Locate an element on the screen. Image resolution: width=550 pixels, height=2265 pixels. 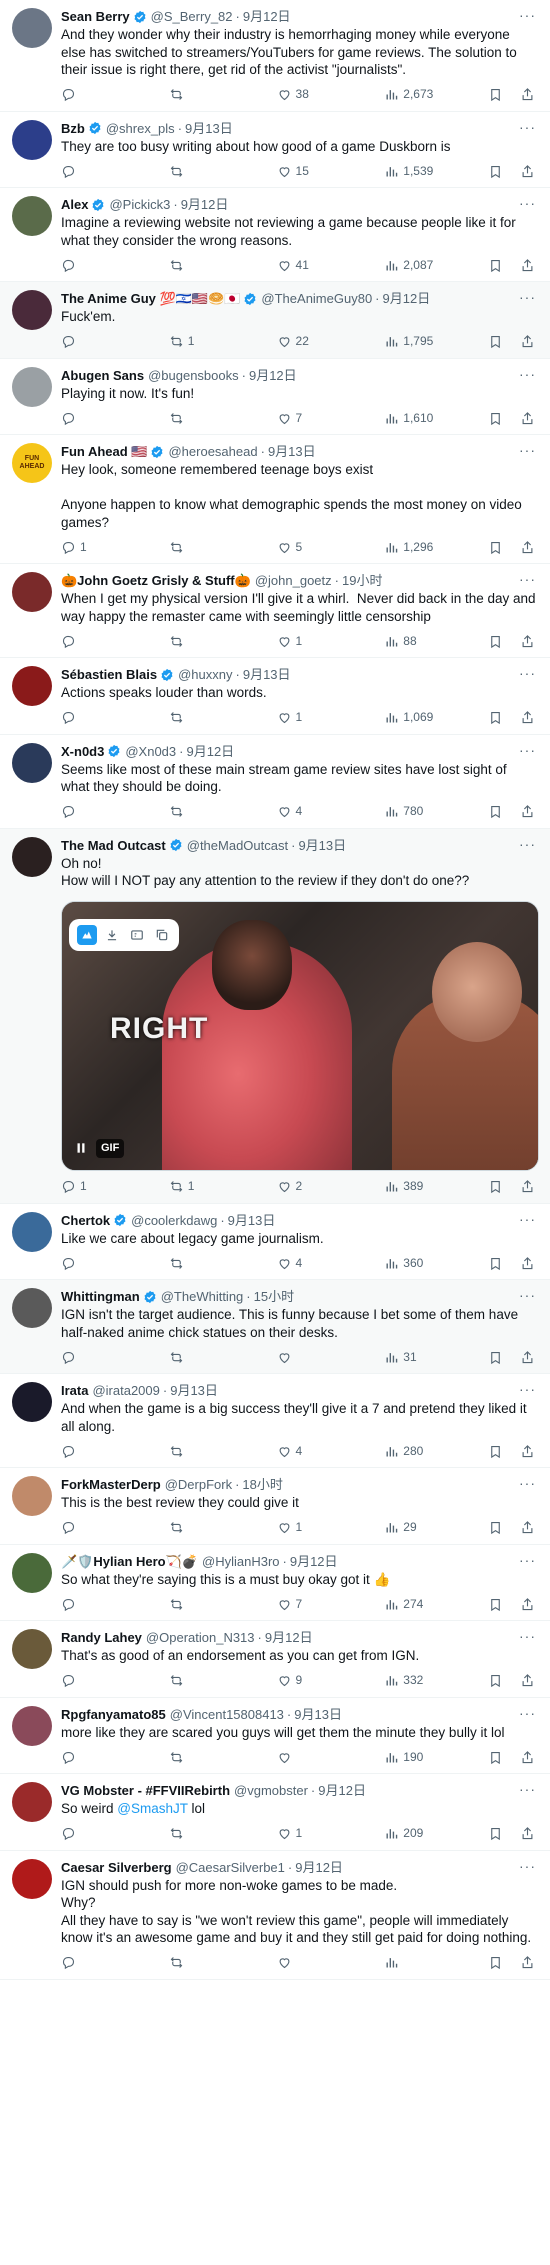
gif-media: RIGHT GIF is located at coordinates (300, 1035).